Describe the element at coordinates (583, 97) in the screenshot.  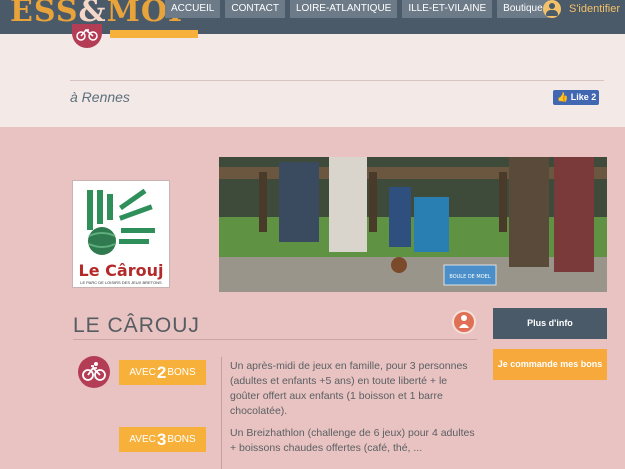
I see `facebook-like-label: Like 2` at that location.